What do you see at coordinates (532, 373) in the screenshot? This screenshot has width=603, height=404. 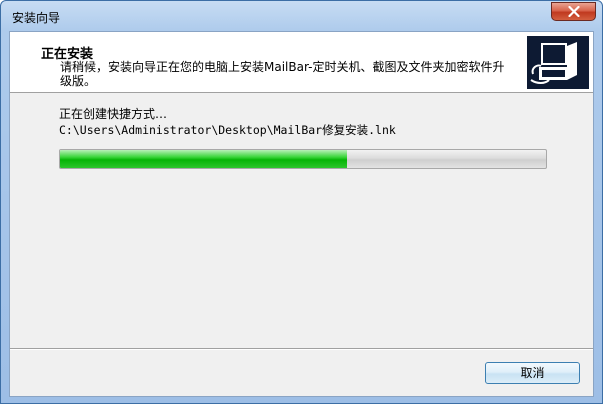 I see `cancel-button: 取消` at bounding box center [532, 373].